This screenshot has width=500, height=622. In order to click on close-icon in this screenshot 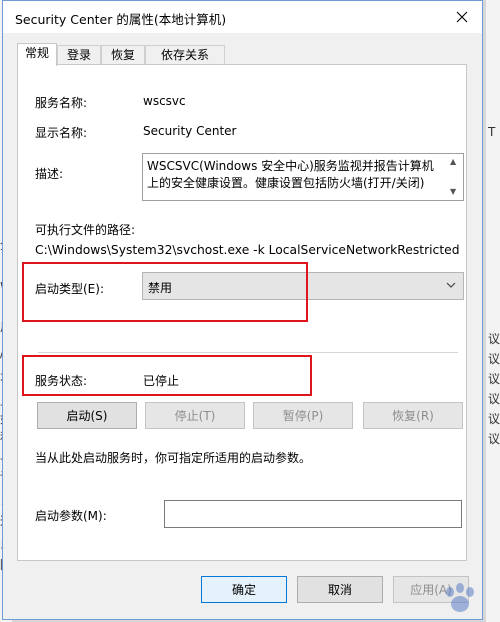, I will do `click(462, 17)`.